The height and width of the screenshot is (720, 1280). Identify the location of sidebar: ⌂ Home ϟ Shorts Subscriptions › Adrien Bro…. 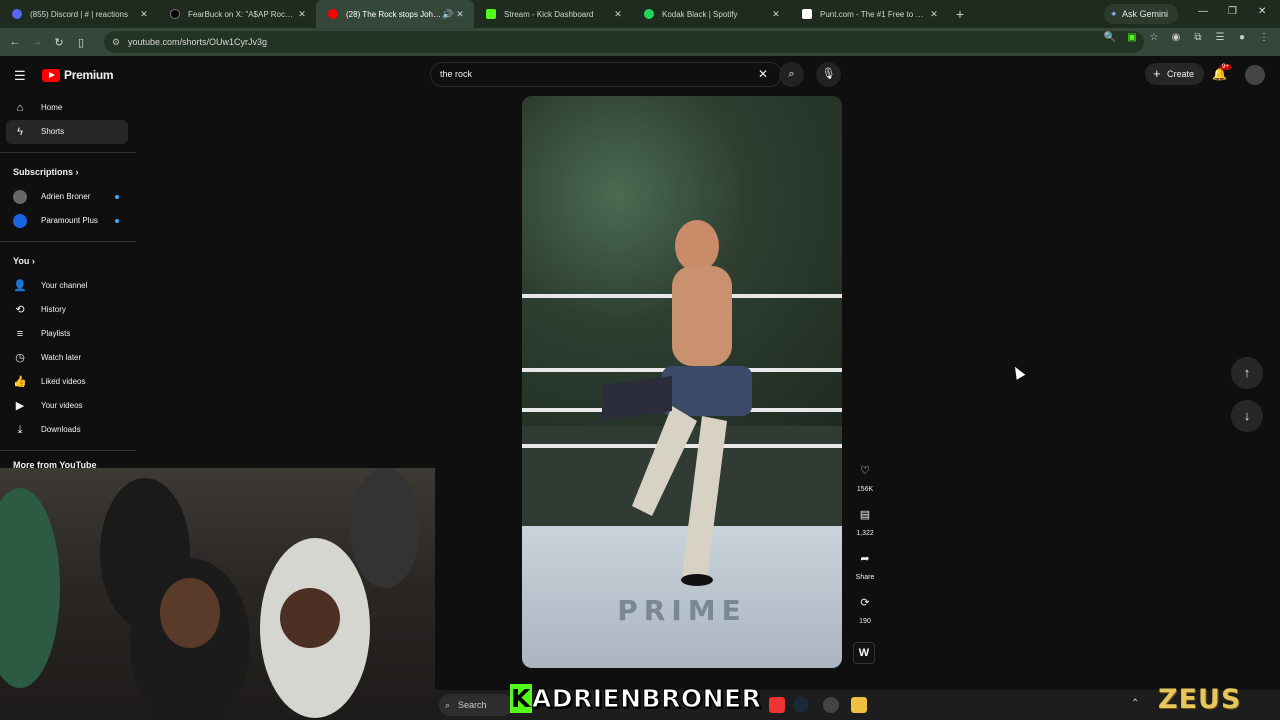
(68, 281).